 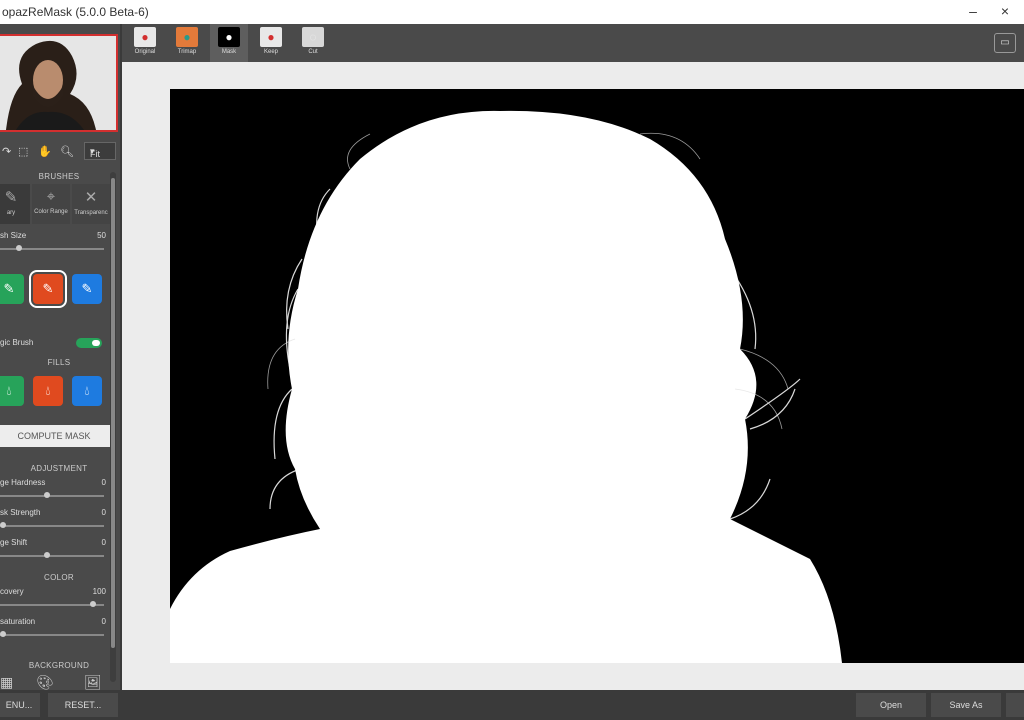 I want to click on tab-original: ● Original, so click(x=145, y=43).